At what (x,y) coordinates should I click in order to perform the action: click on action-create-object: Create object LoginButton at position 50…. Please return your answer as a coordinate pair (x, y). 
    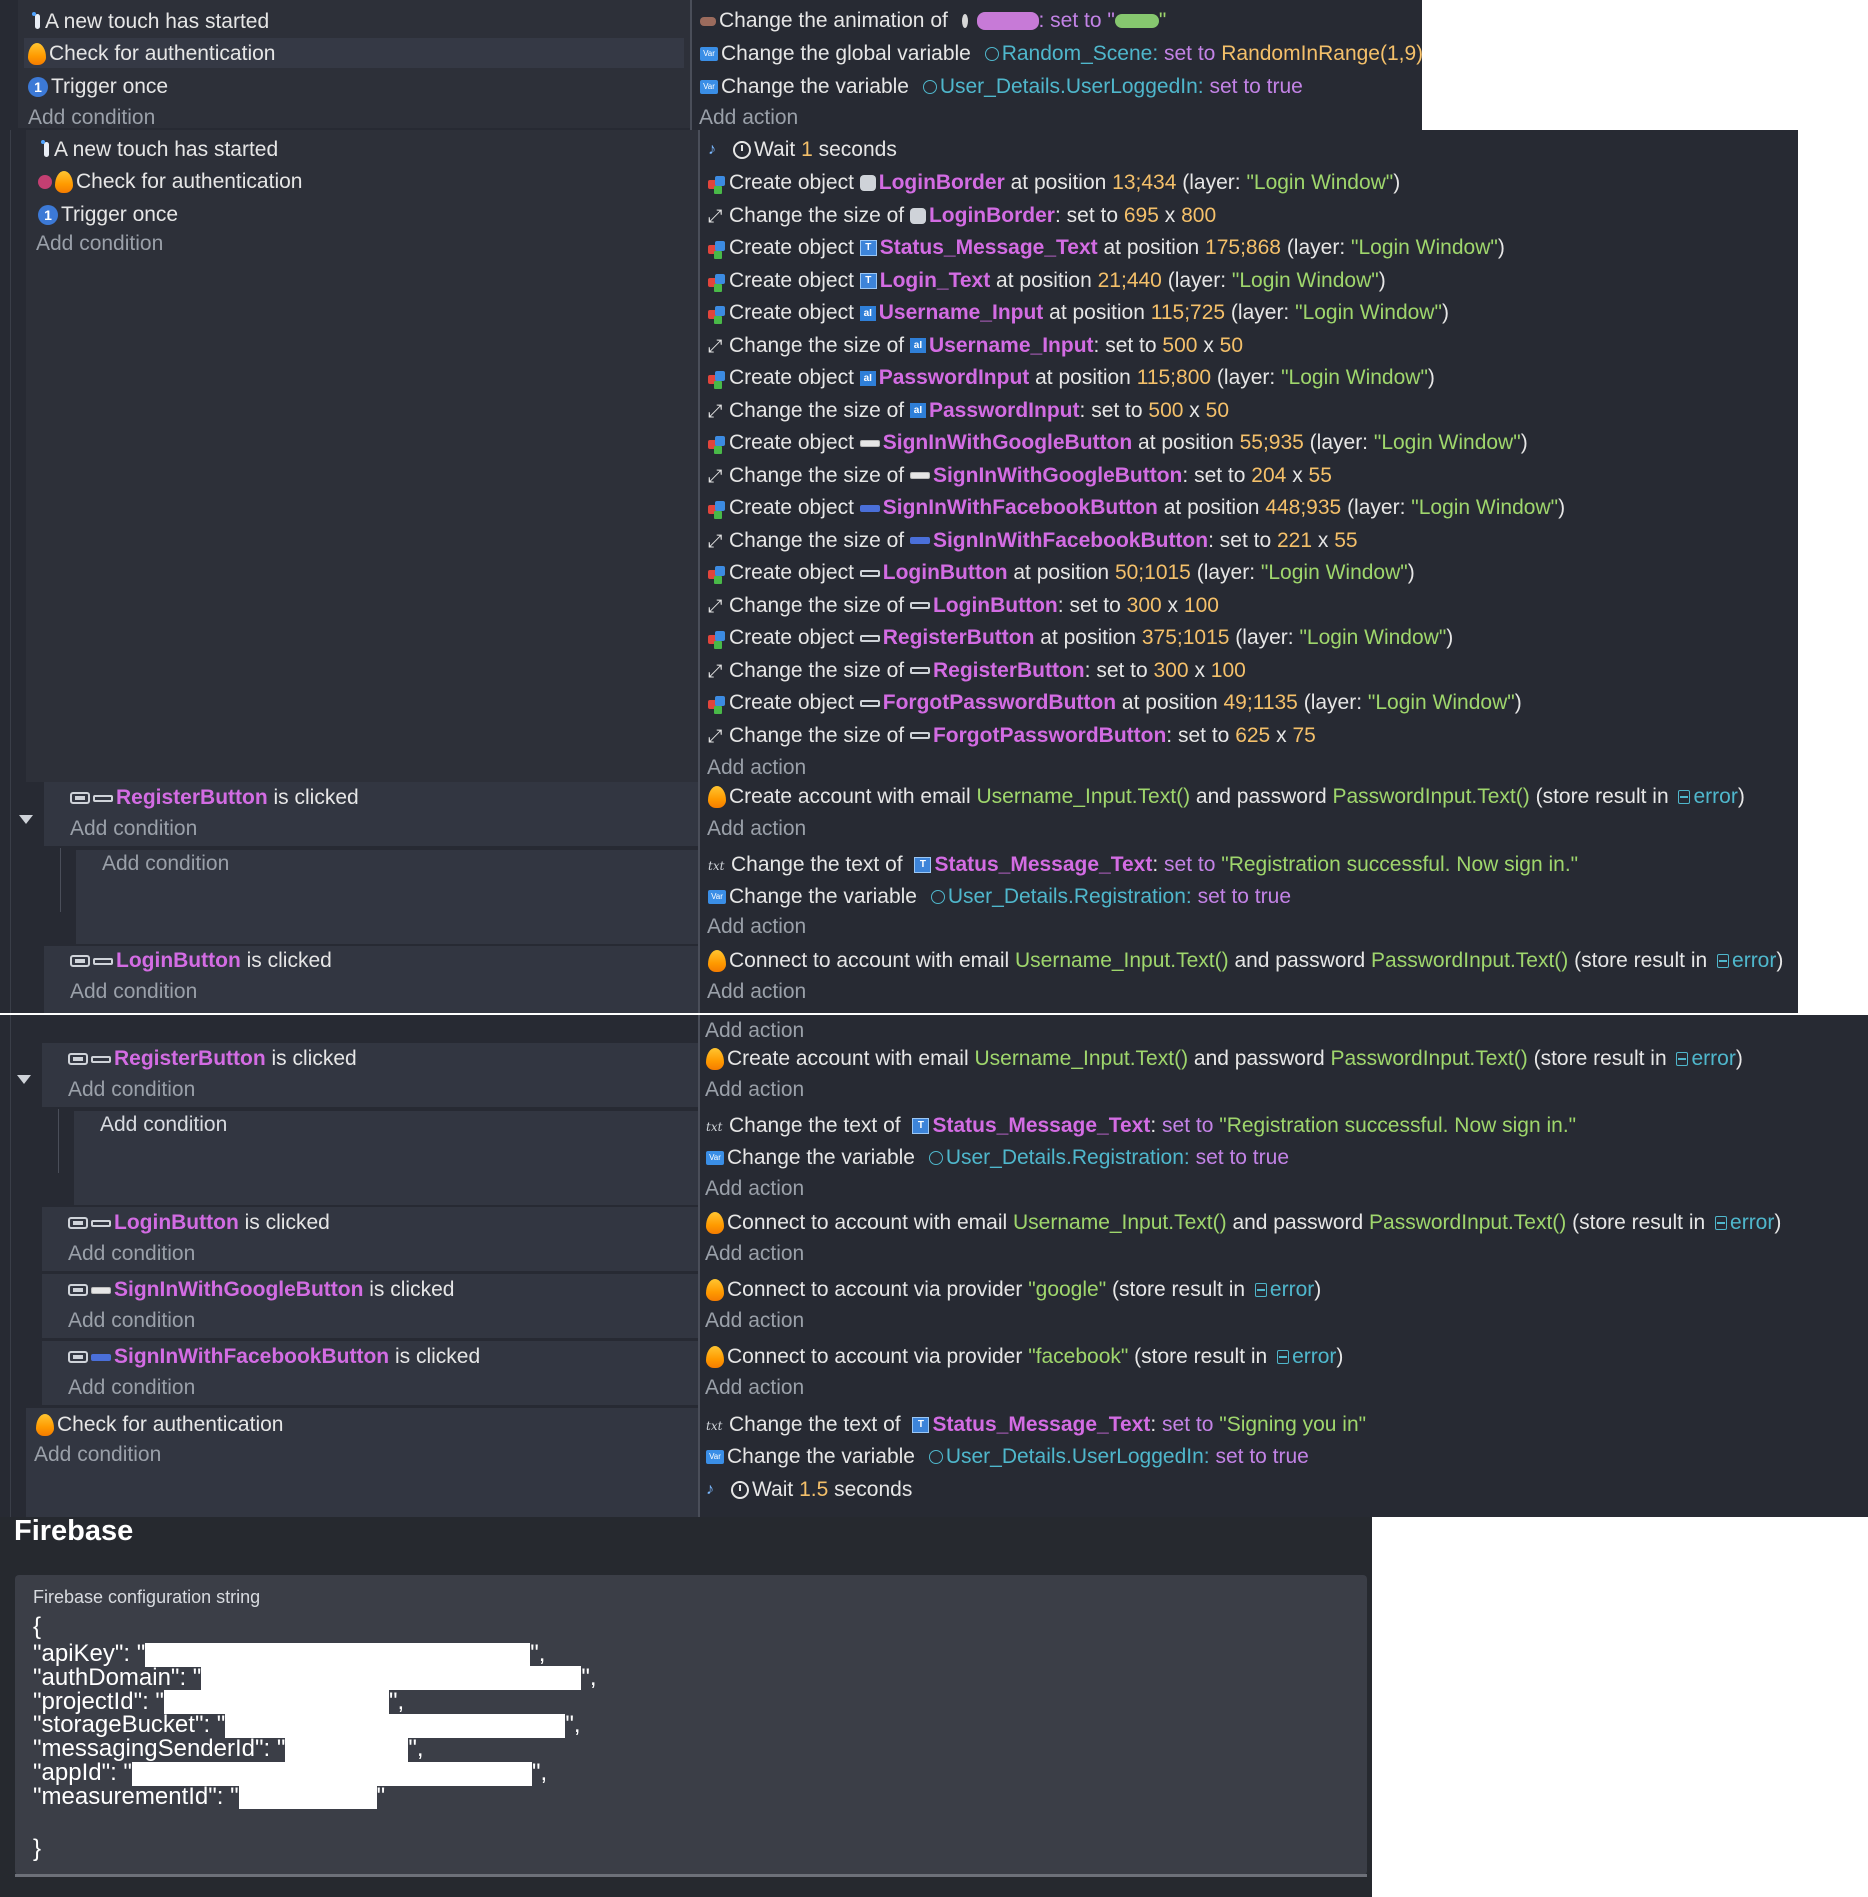
    Looking at the image, I should click on (1061, 573).